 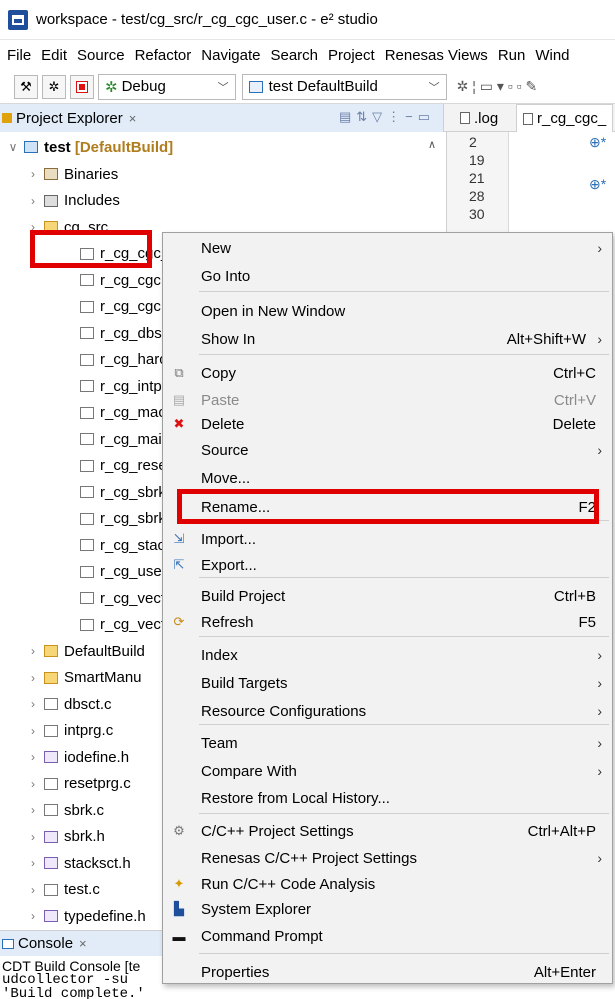 What do you see at coordinates (387, 248) in the screenshot?
I see `menu-item-new: New ›` at bounding box center [387, 248].